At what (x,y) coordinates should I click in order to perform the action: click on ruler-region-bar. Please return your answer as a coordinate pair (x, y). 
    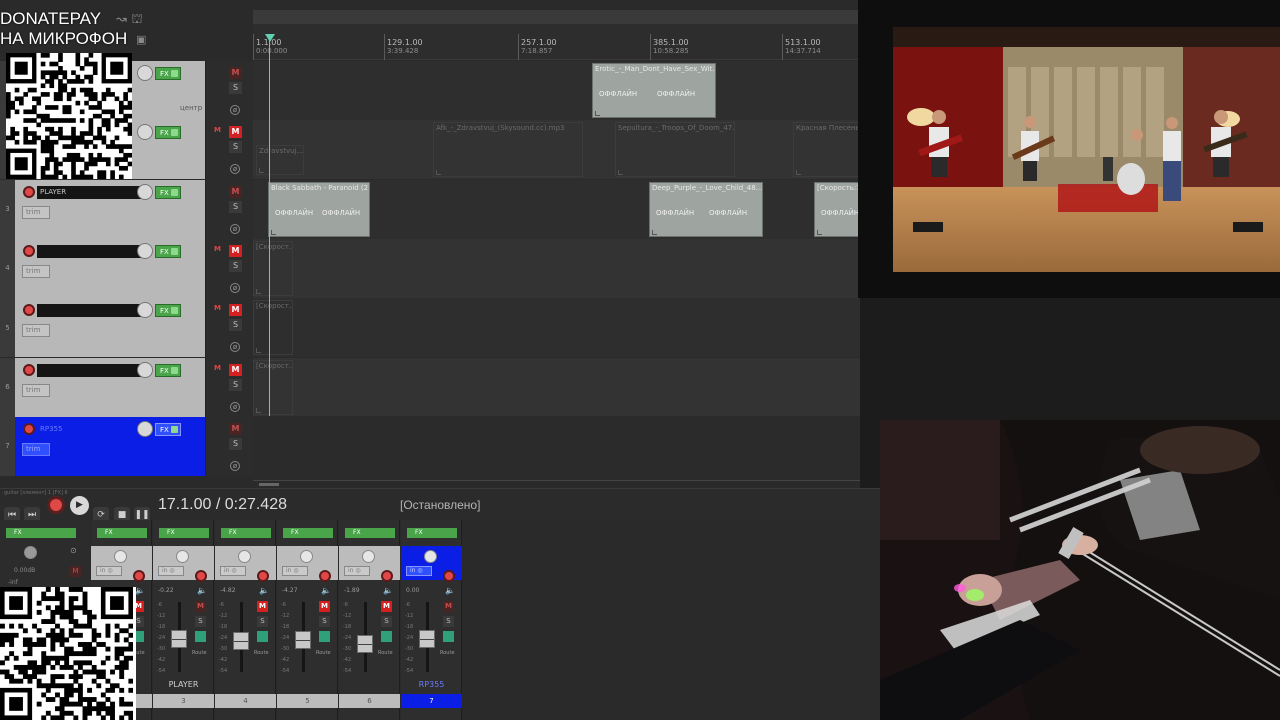
    Looking at the image, I should click on (556, 17).